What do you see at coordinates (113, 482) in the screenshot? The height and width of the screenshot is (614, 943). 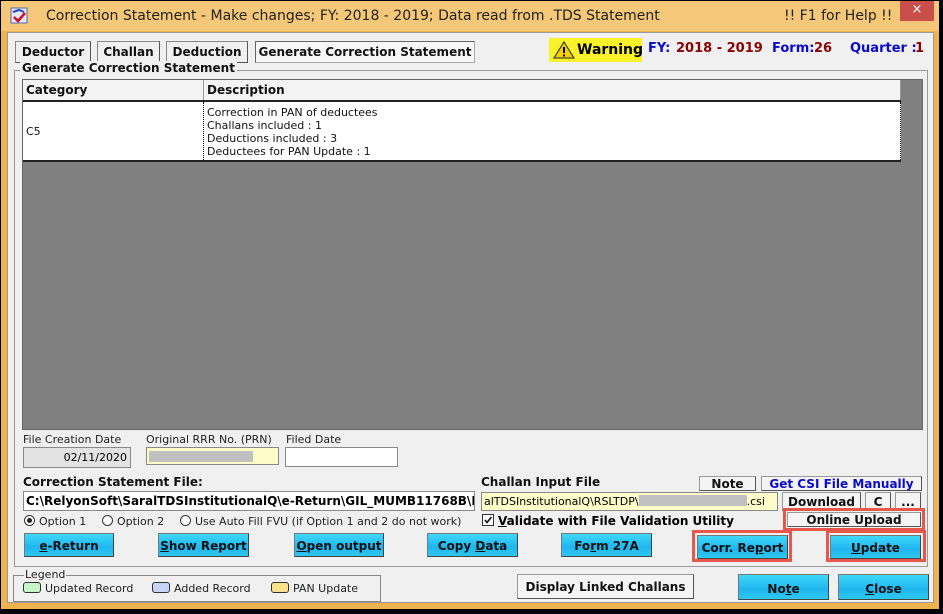 I see `correction-file-label: Correction Statement File:` at bounding box center [113, 482].